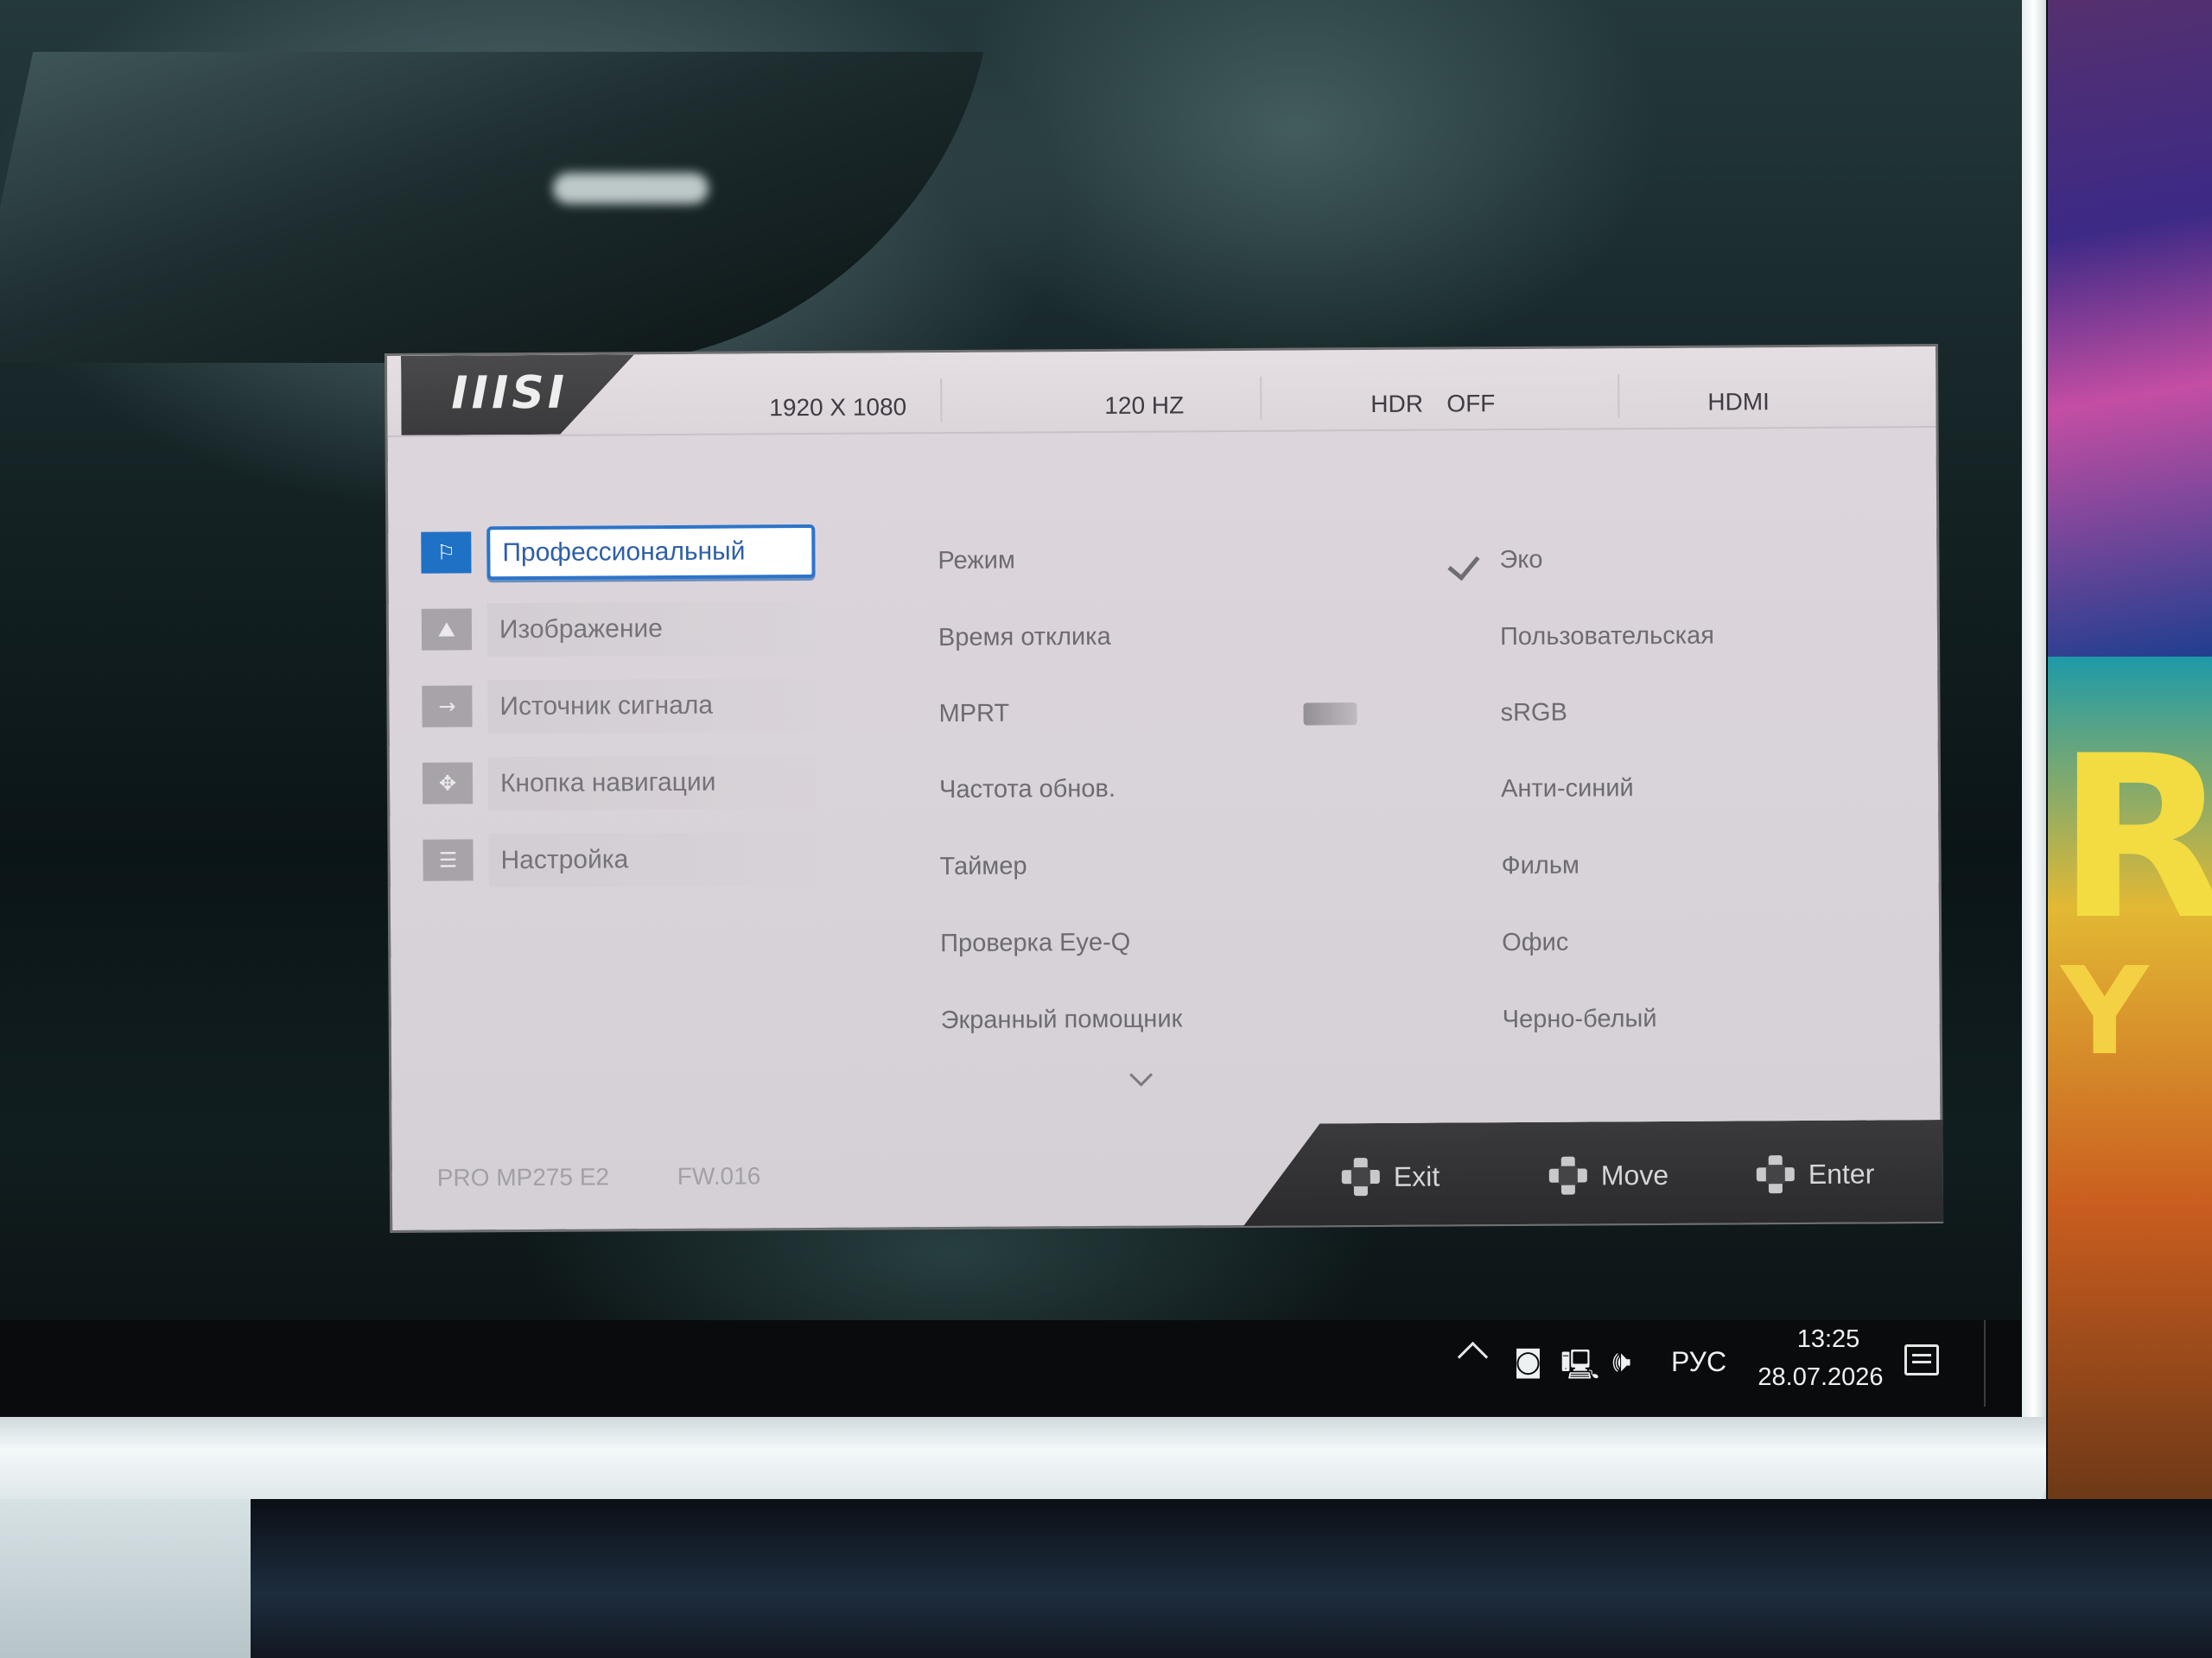 Image resolution: width=2212 pixels, height=1658 pixels. I want to click on chevron-up-icon, so click(1473, 1357).